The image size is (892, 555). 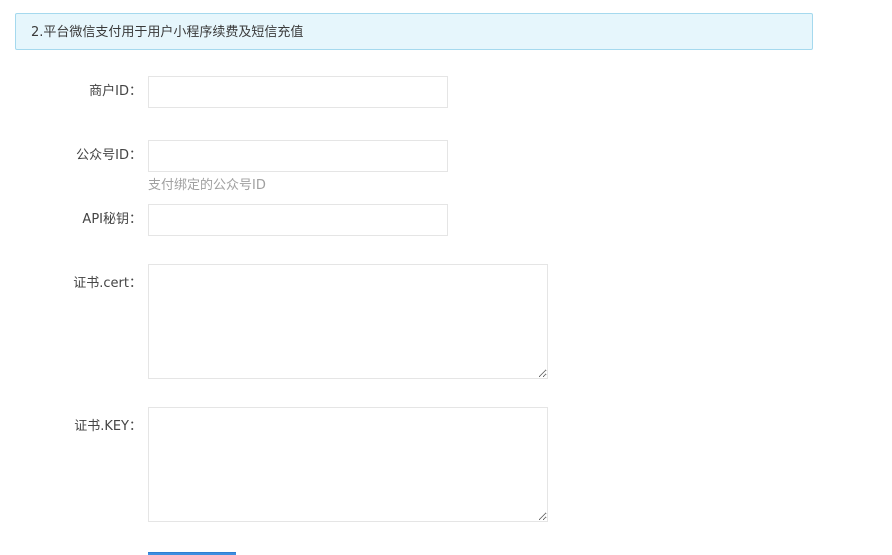 I want to click on official-account-id-input, so click(x=298, y=156).